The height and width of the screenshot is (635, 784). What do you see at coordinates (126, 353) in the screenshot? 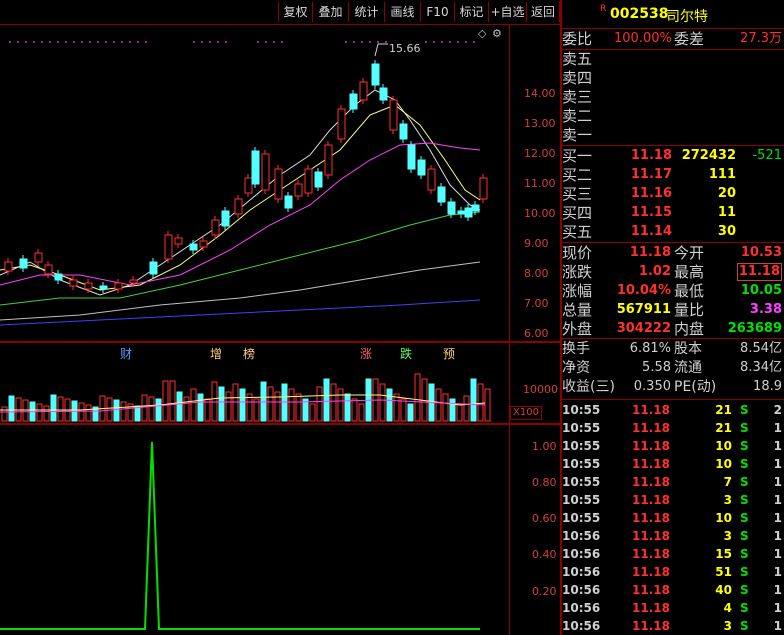
I see `event-marker: 财` at bounding box center [126, 353].